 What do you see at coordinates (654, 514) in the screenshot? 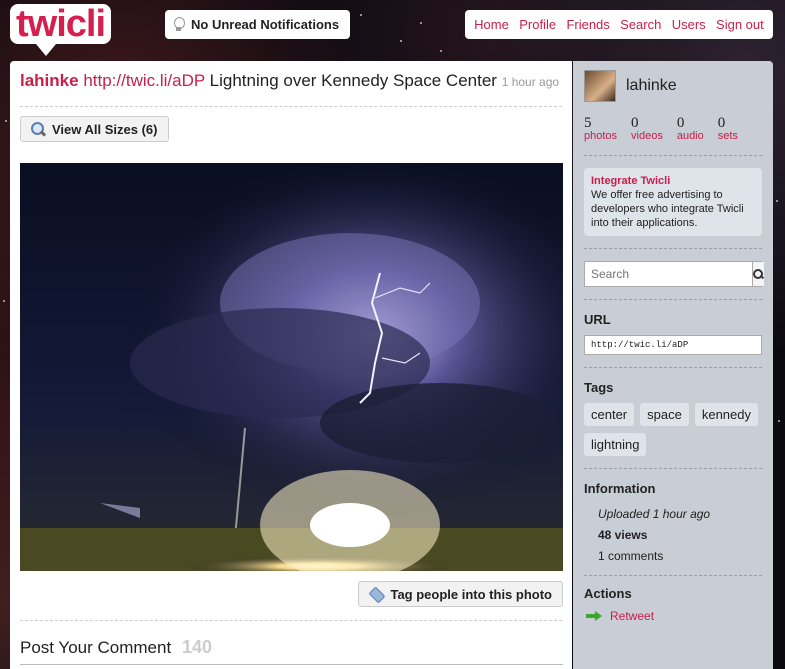
I see `uploaded-time: Uploaded 1 hour ago` at bounding box center [654, 514].